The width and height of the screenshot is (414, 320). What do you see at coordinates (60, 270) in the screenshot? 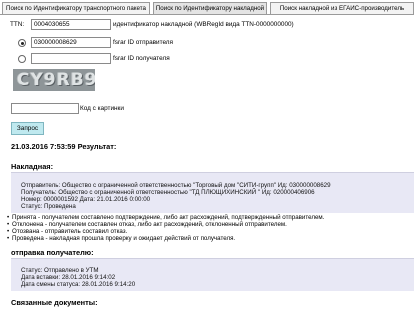
I see `send-status: Статус: Отправлено в УТМ` at bounding box center [60, 270].